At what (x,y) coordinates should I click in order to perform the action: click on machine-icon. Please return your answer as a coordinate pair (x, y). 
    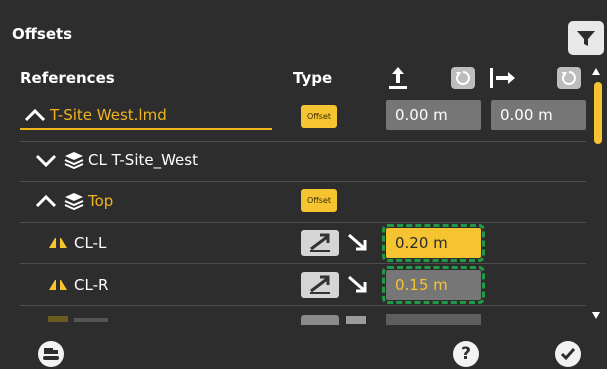
    Looking at the image, I should click on (51, 354).